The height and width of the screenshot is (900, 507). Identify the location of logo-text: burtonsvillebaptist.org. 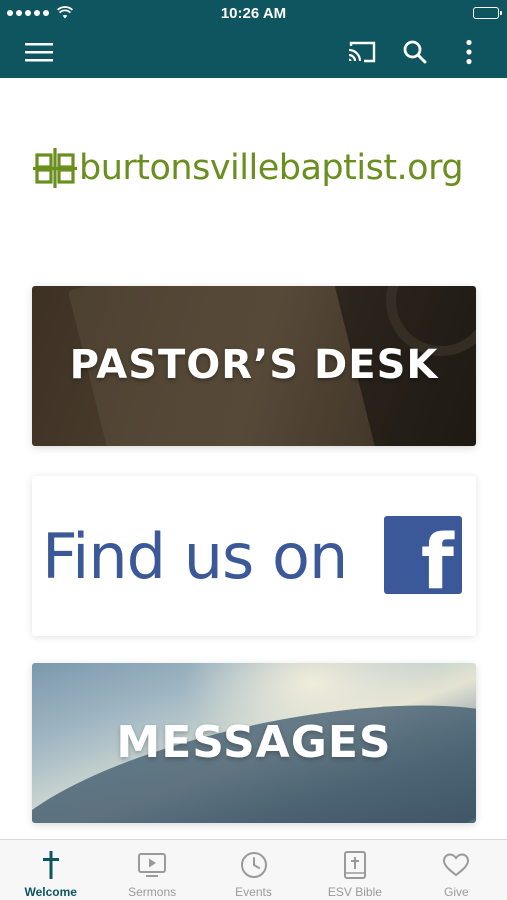
(271, 168).